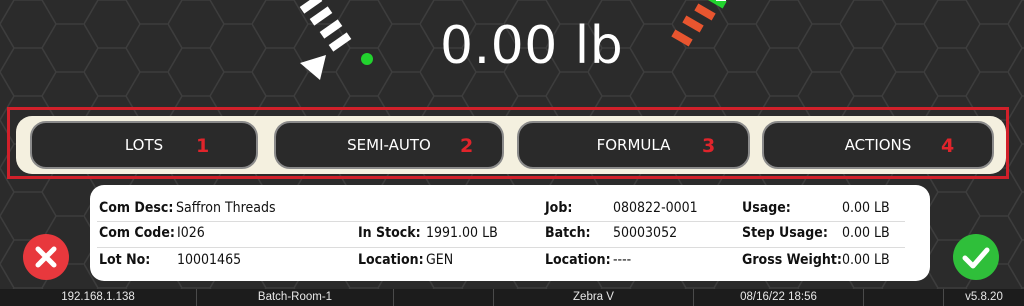 The width and height of the screenshot is (1024, 306). I want to click on formula-button-number: 3, so click(709, 146).